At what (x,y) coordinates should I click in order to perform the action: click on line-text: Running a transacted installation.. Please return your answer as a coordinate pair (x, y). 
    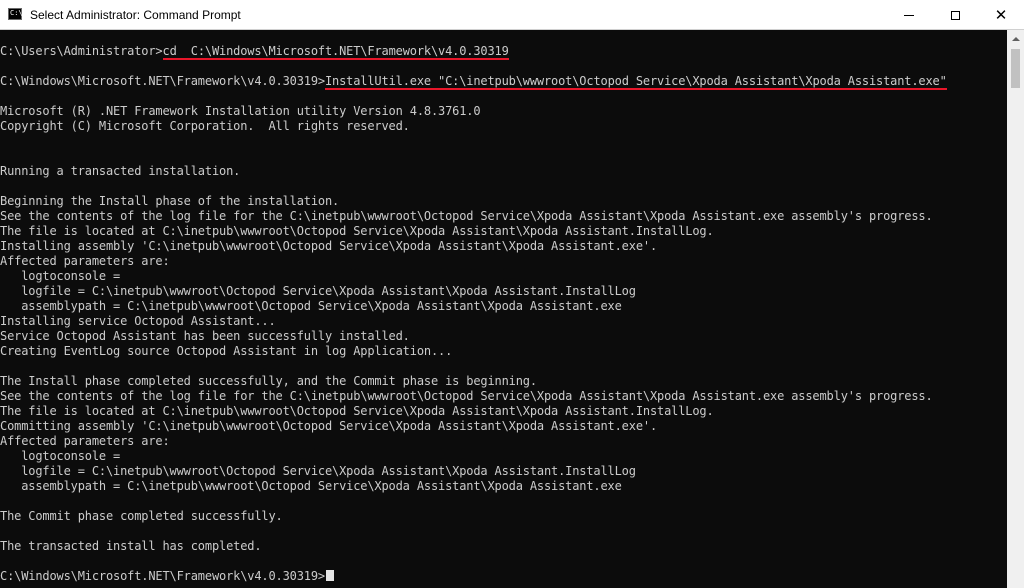
    Looking at the image, I should click on (120, 171).